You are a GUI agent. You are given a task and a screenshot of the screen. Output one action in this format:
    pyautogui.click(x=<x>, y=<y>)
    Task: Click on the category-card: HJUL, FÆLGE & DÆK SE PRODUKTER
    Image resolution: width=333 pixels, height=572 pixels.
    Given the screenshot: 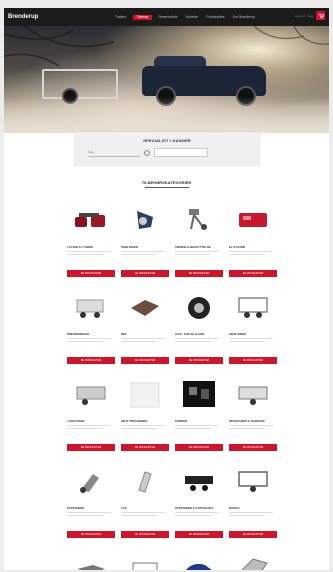 What is the action you would take?
    pyautogui.click(x=199, y=324)
    